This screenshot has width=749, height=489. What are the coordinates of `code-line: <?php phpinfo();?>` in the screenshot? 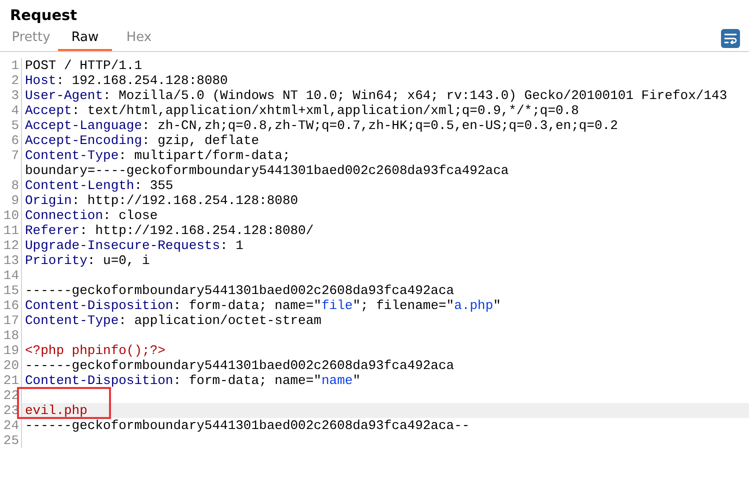 It's located at (95, 350).